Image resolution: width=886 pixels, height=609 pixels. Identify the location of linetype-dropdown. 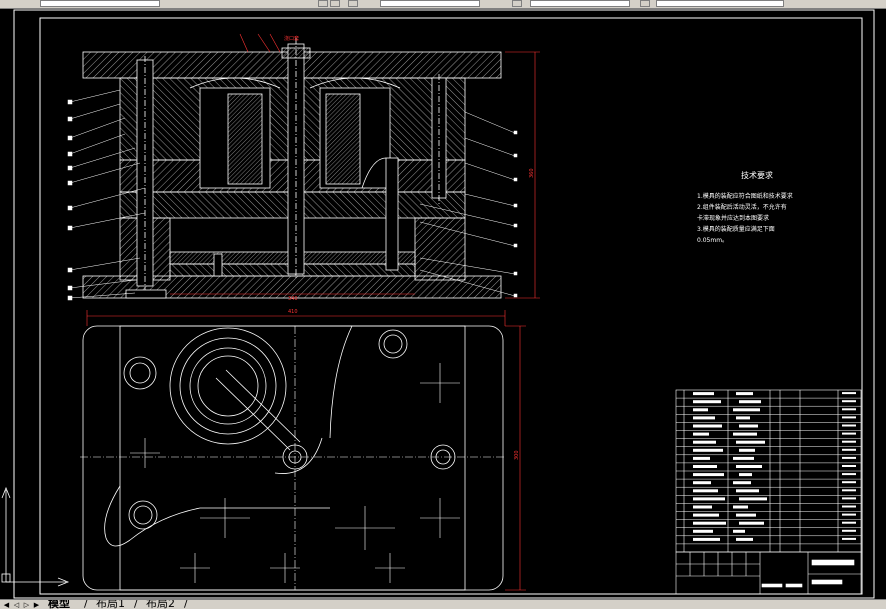
(580, 3).